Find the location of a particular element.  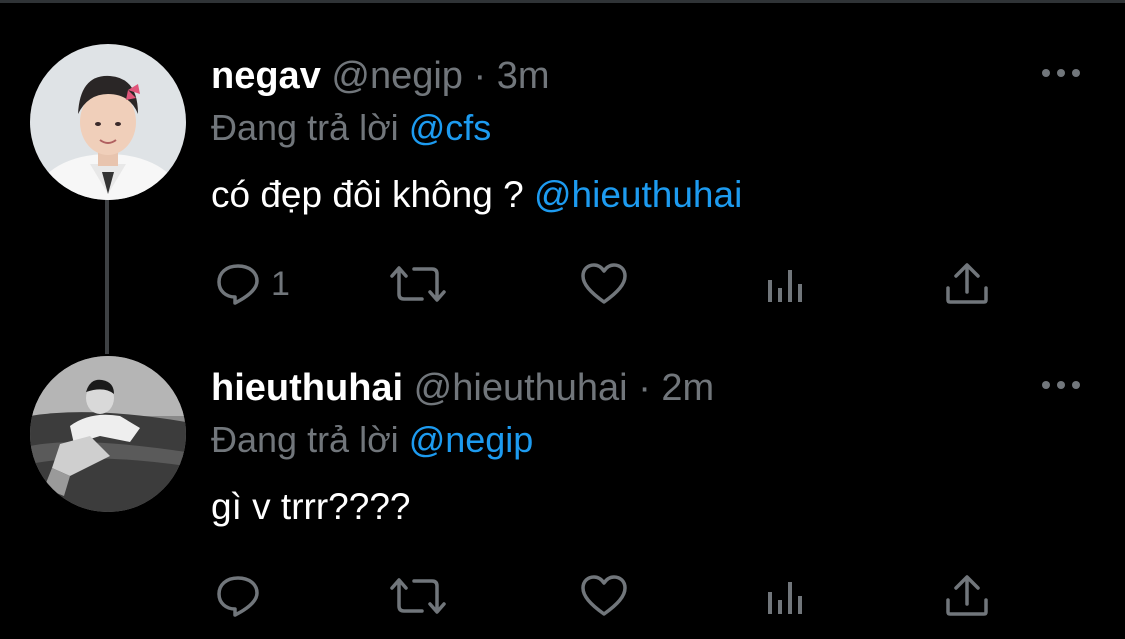

tweet-text: gì v trrr???? is located at coordinates (310, 507).